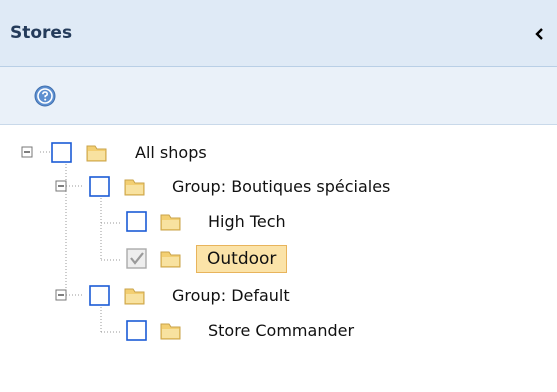  I want to click on checkbox-high-tech, so click(136, 221).